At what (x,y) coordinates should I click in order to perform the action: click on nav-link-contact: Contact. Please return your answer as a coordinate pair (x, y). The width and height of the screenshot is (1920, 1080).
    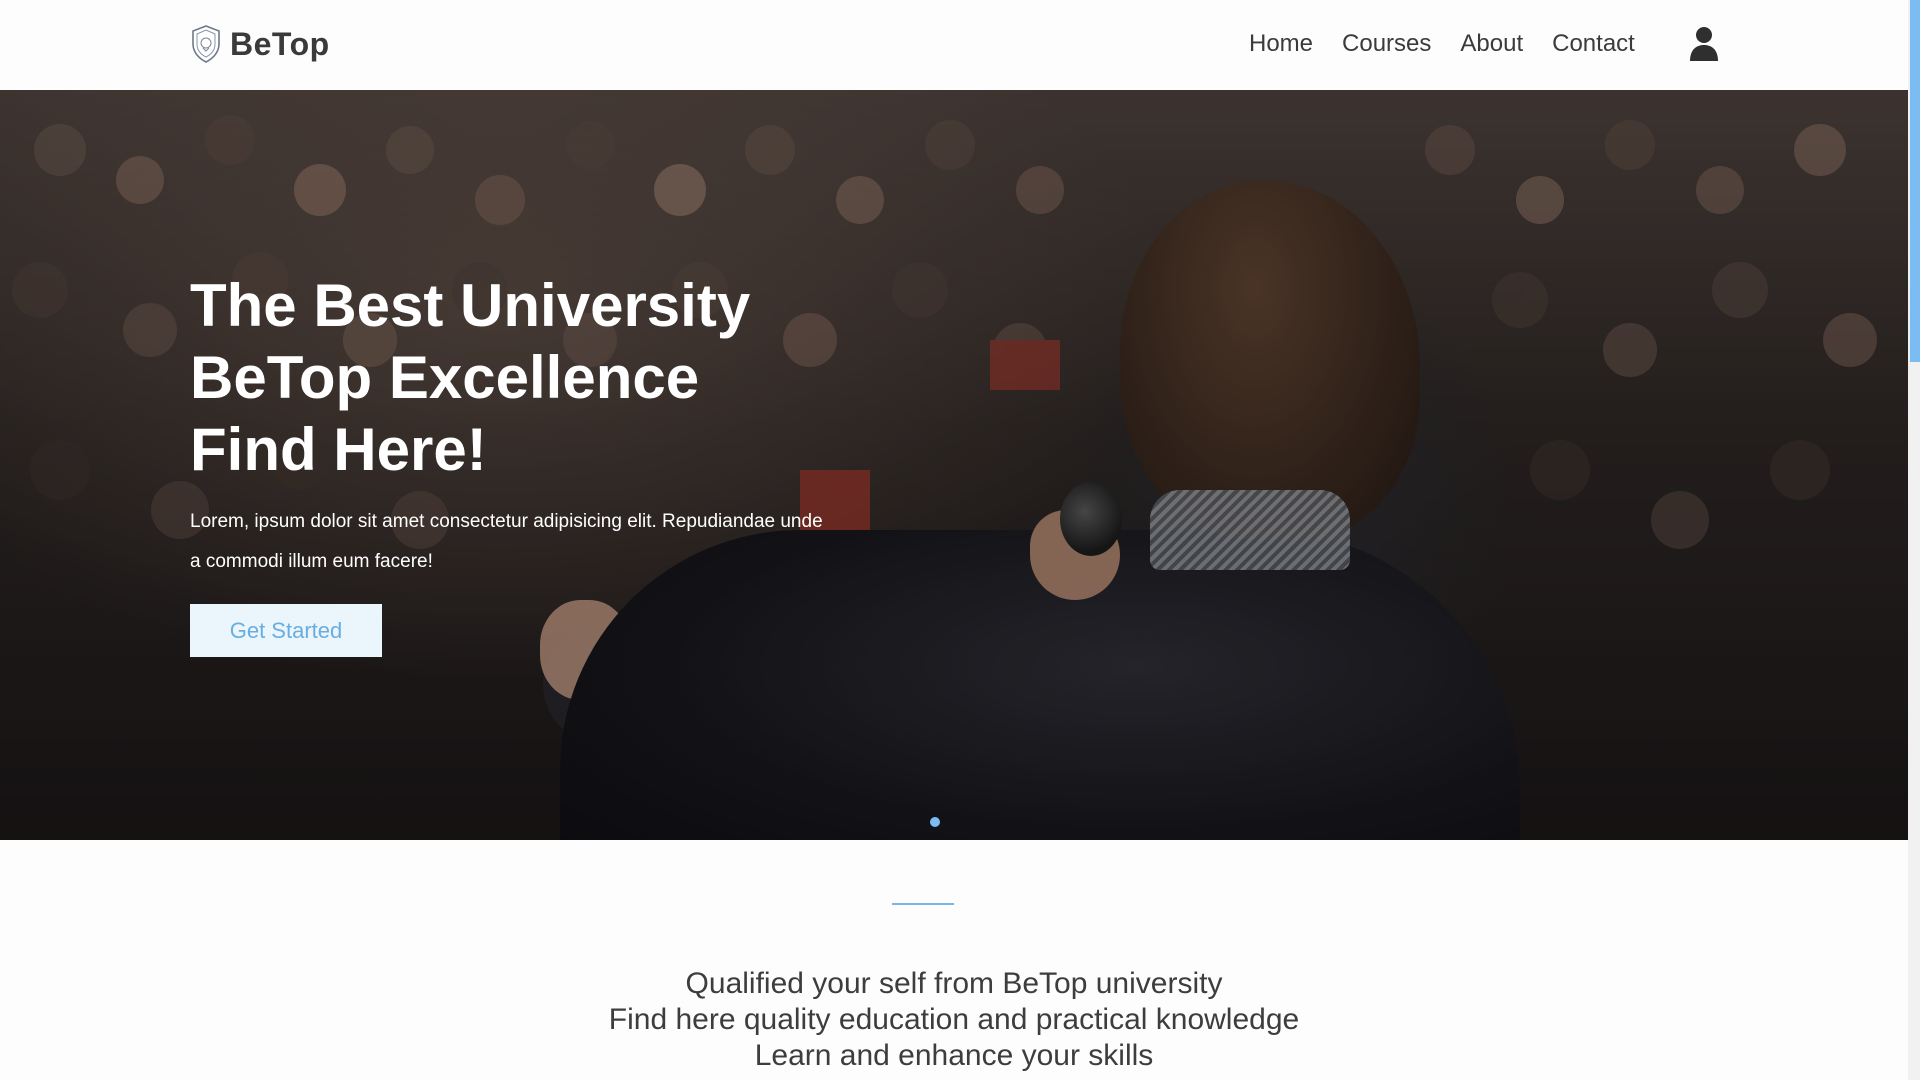
    Looking at the image, I should click on (1593, 44).